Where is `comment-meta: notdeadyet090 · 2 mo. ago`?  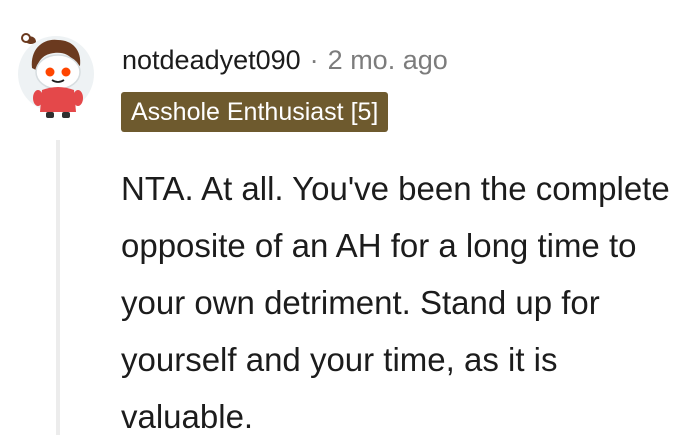 comment-meta: notdeadyet090 · 2 mo. ago is located at coordinates (285, 60).